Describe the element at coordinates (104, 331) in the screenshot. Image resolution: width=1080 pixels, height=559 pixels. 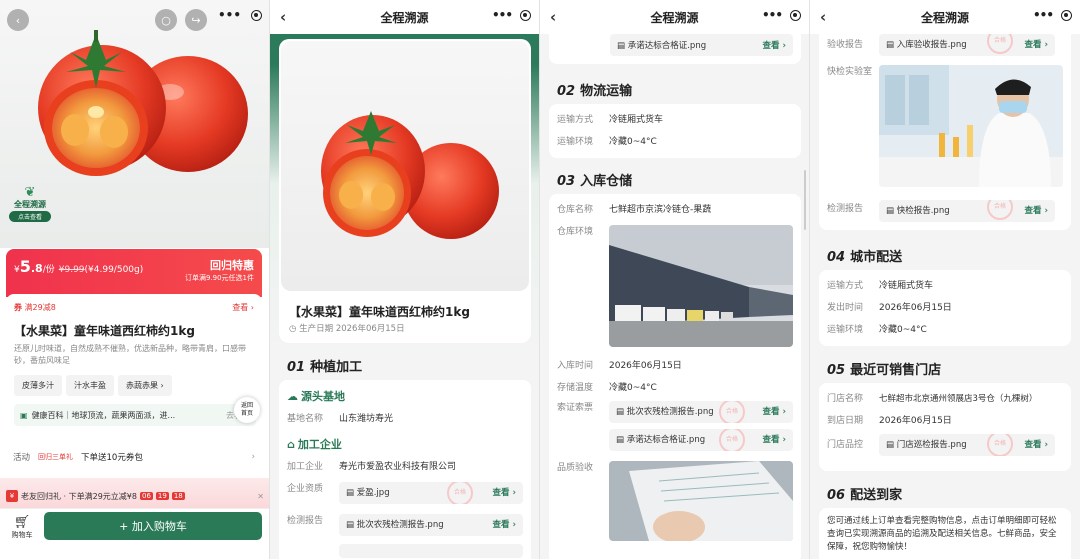
I see `product-title: 【水果菜】童年味道西红柿约1kg` at that location.